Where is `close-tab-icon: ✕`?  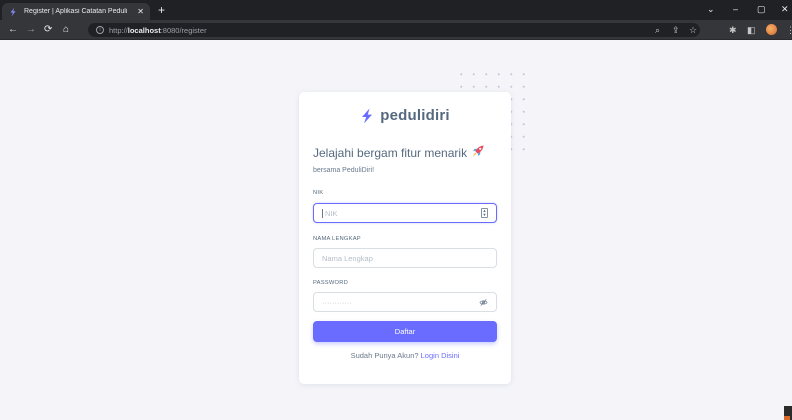
close-tab-icon: ✕ is located at coordinates (140, 11).